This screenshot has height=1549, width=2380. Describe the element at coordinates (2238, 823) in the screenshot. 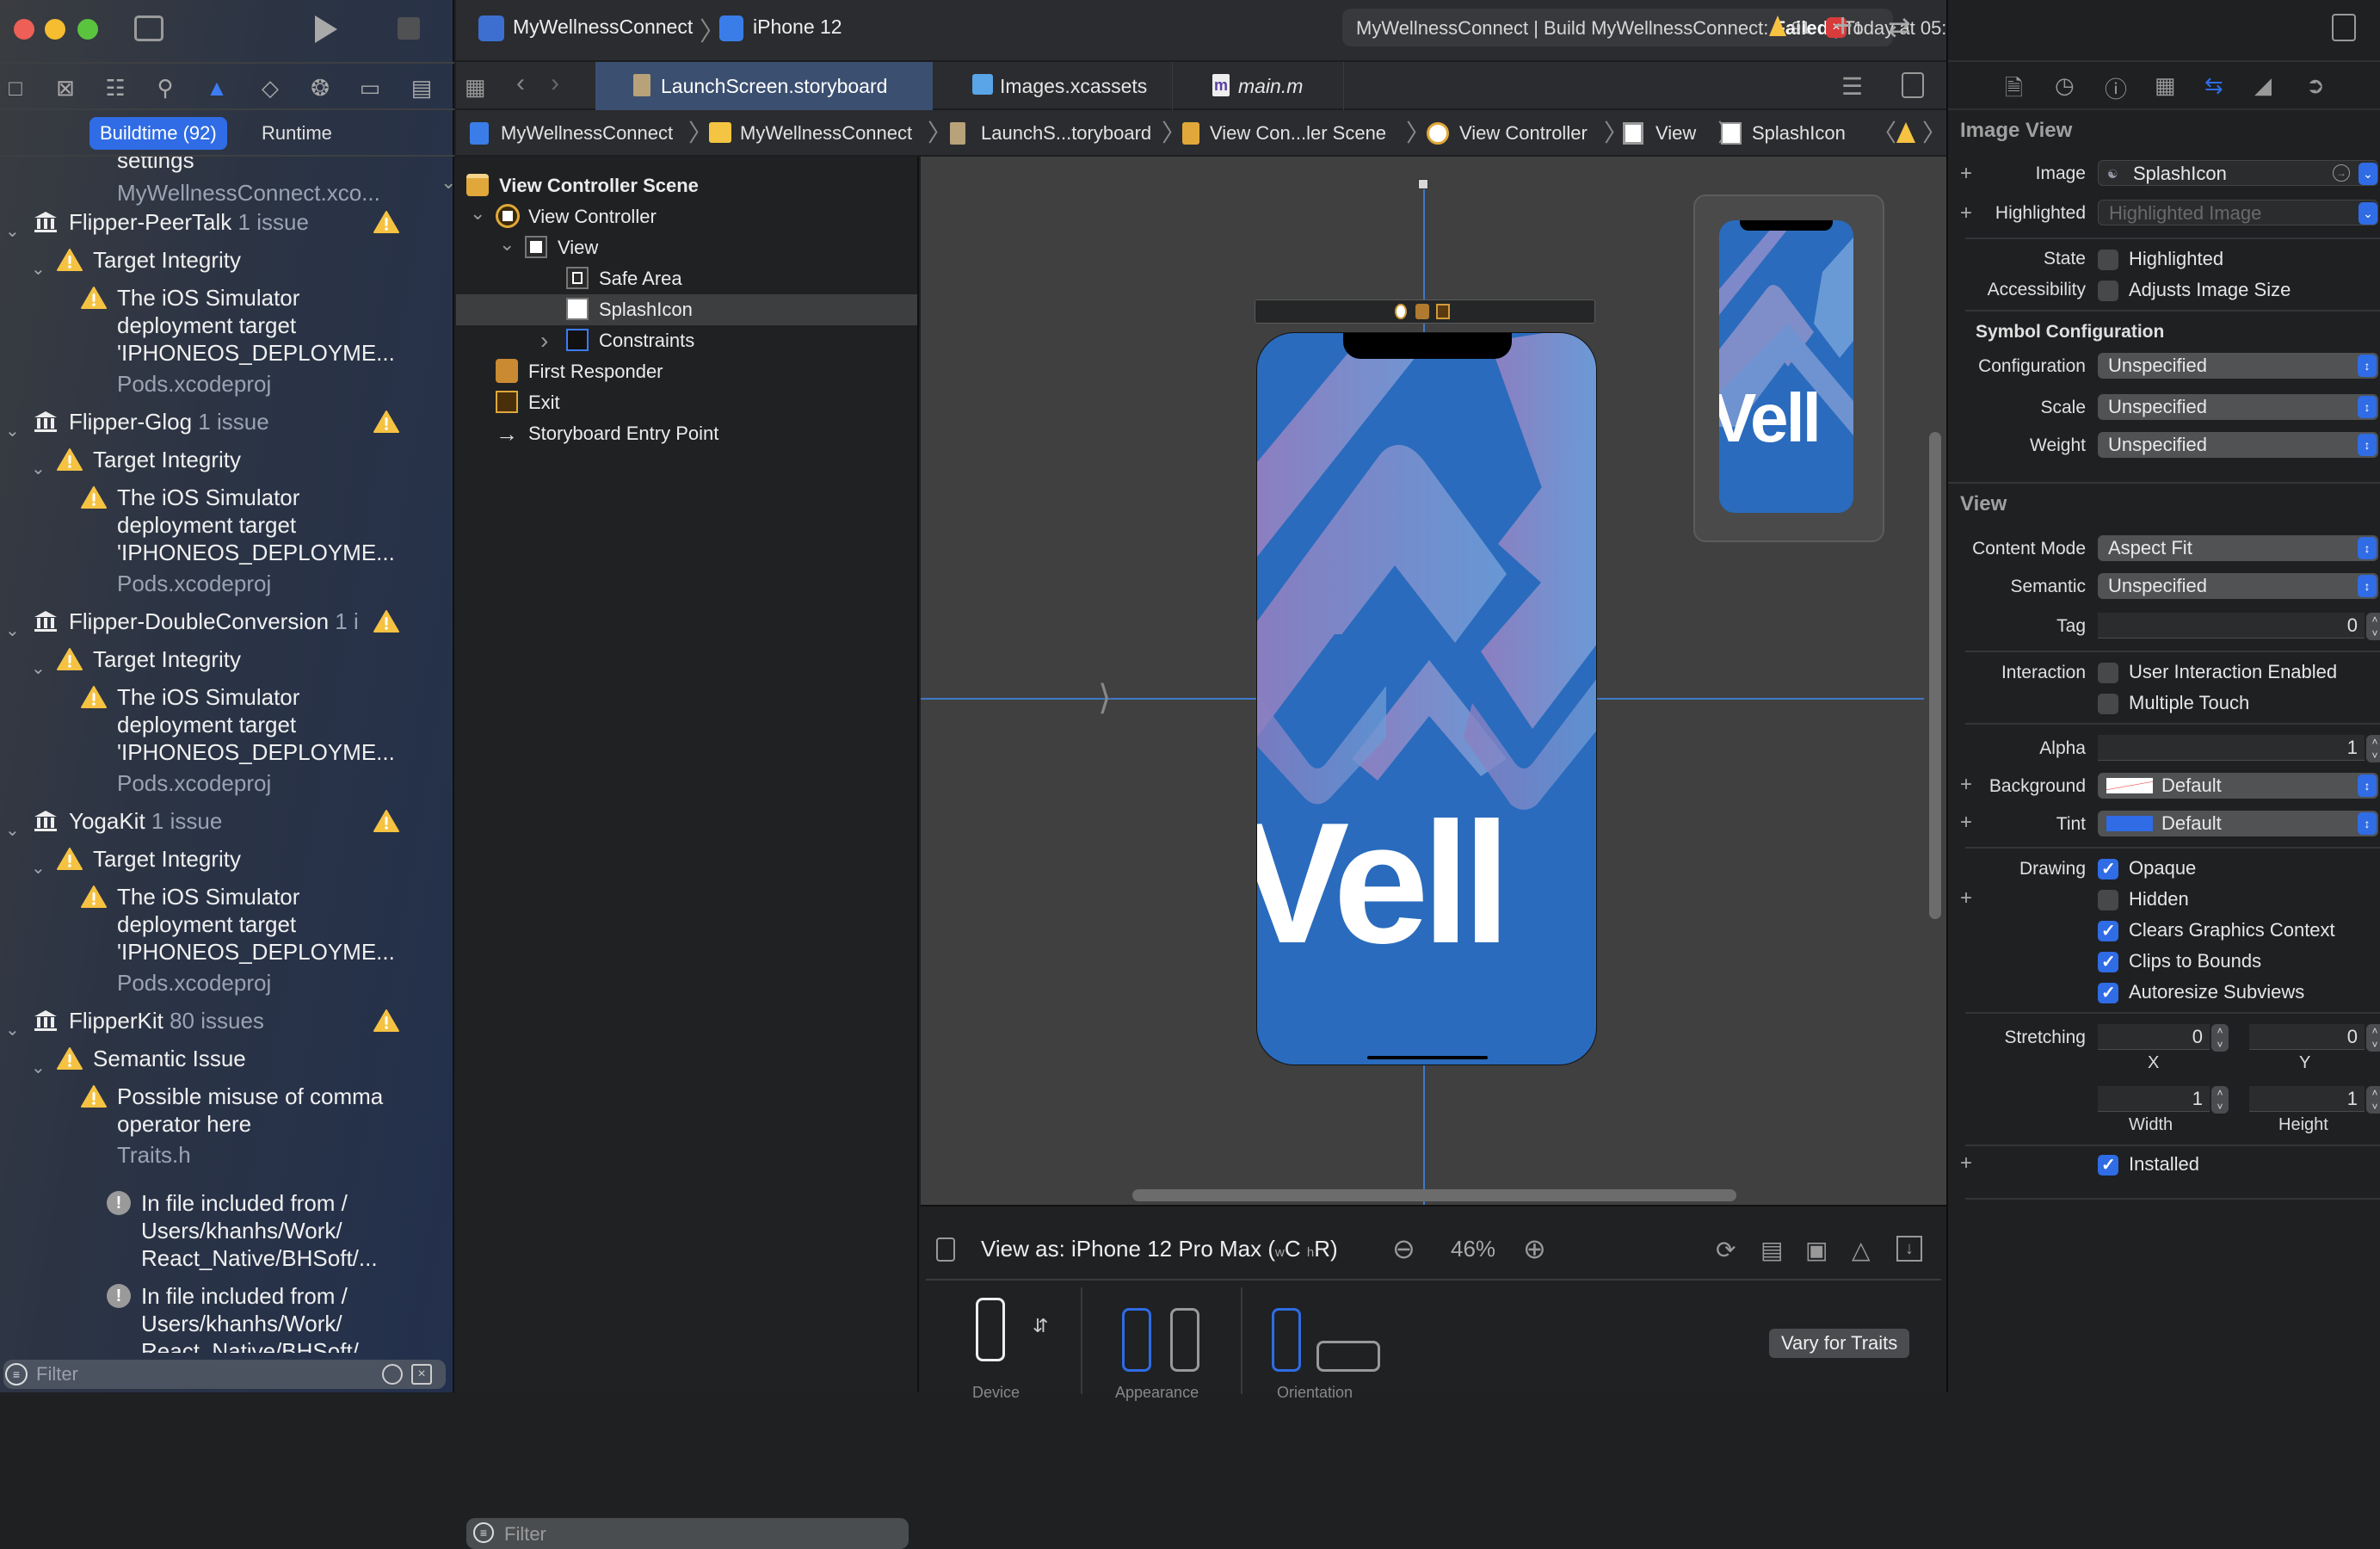

I see `tint-color-popup: Default ↕` at that location.